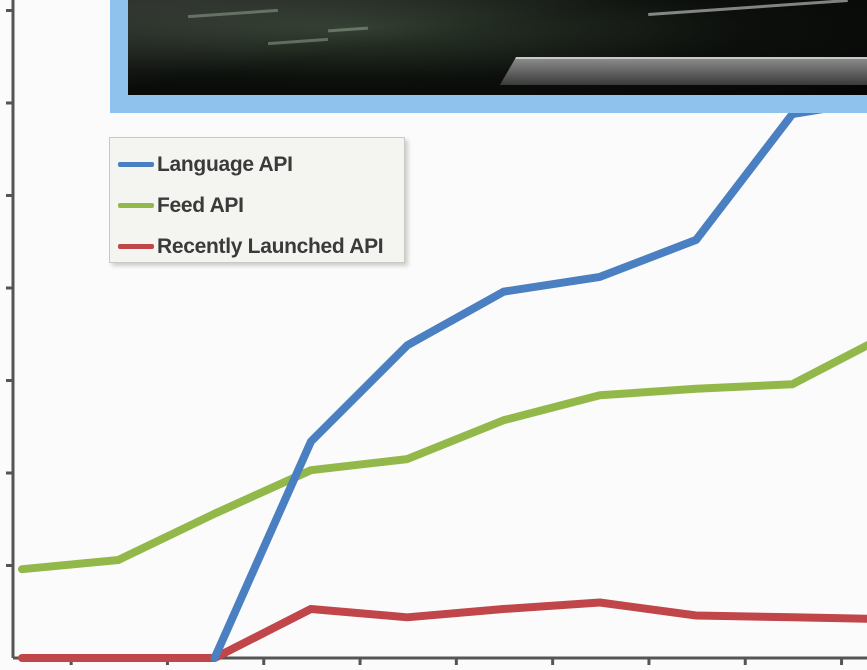  I want to click on legend-item-feed-api: Feed API, so click(257, 205).